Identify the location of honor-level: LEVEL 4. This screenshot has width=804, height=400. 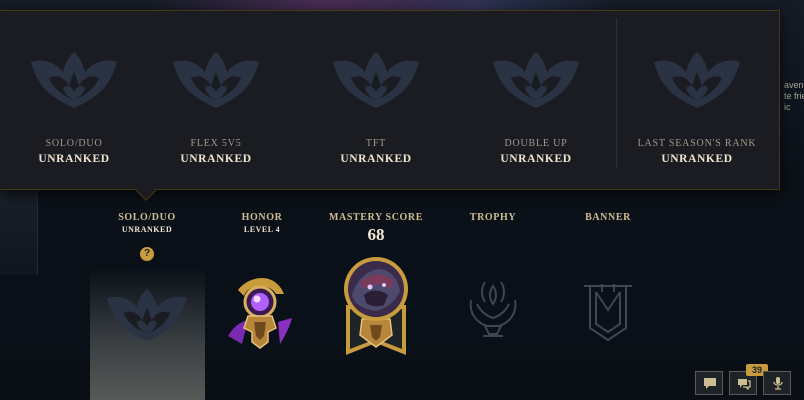
(262, 229).